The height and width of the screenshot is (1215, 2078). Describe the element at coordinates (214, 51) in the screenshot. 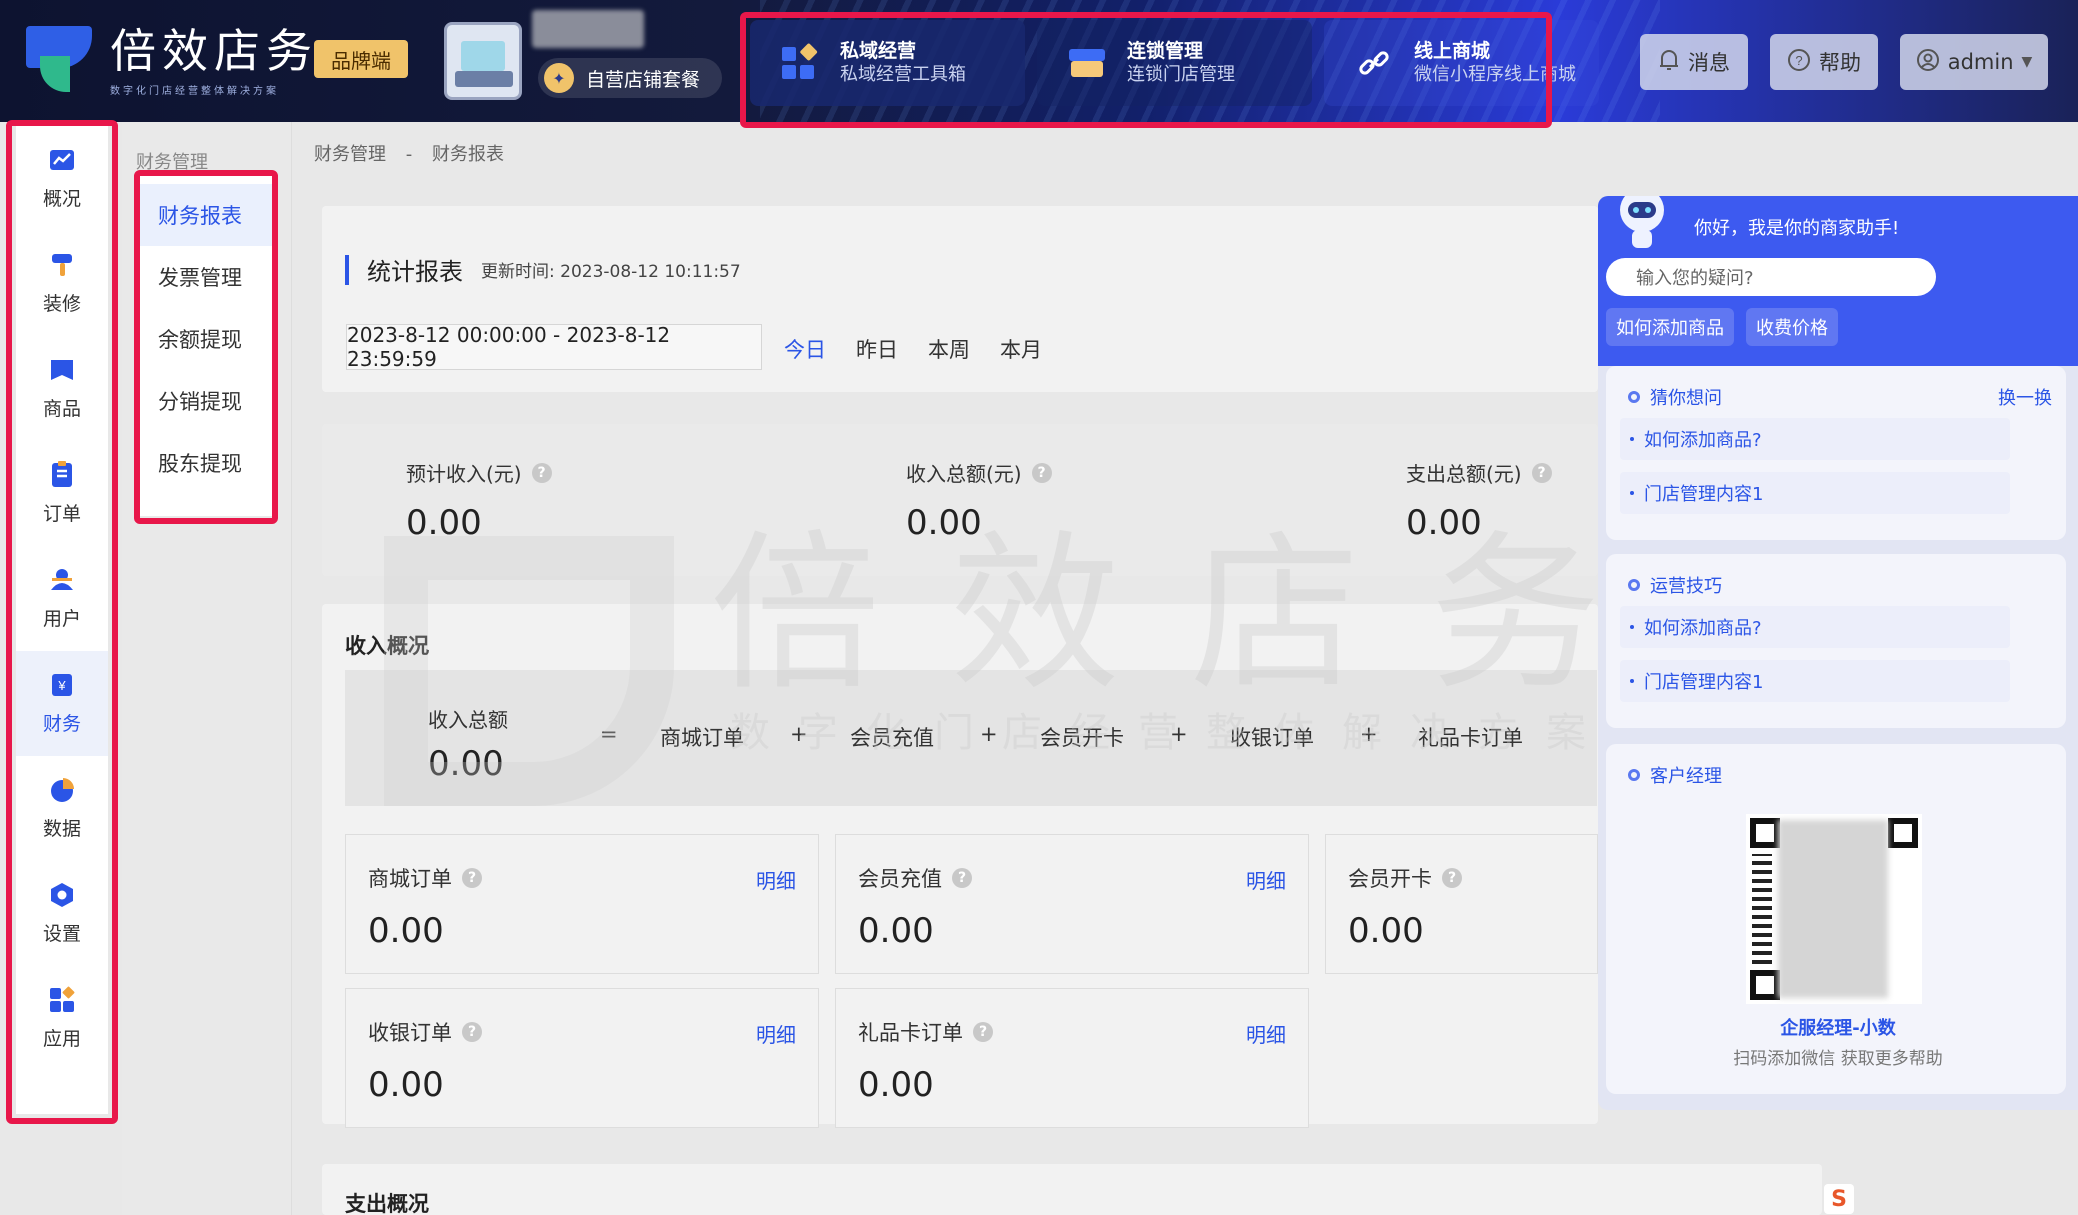

I see `logo-title: 倍效店务` at that location.